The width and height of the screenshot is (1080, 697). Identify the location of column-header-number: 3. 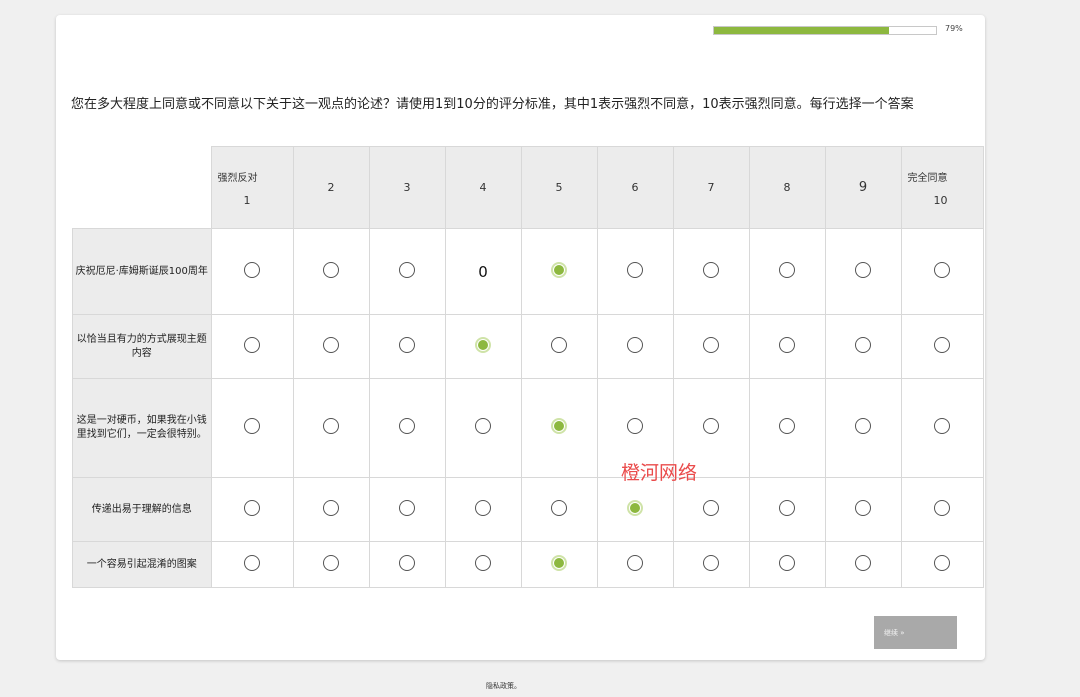
(407, 187).